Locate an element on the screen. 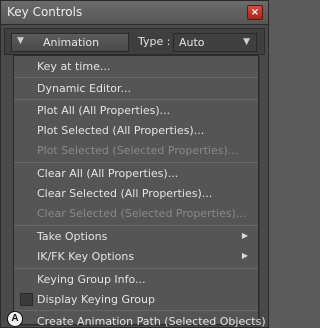 This screenshot has height=328, width=320. menu-item-label: Take Options is located at coordinates (72, 236).